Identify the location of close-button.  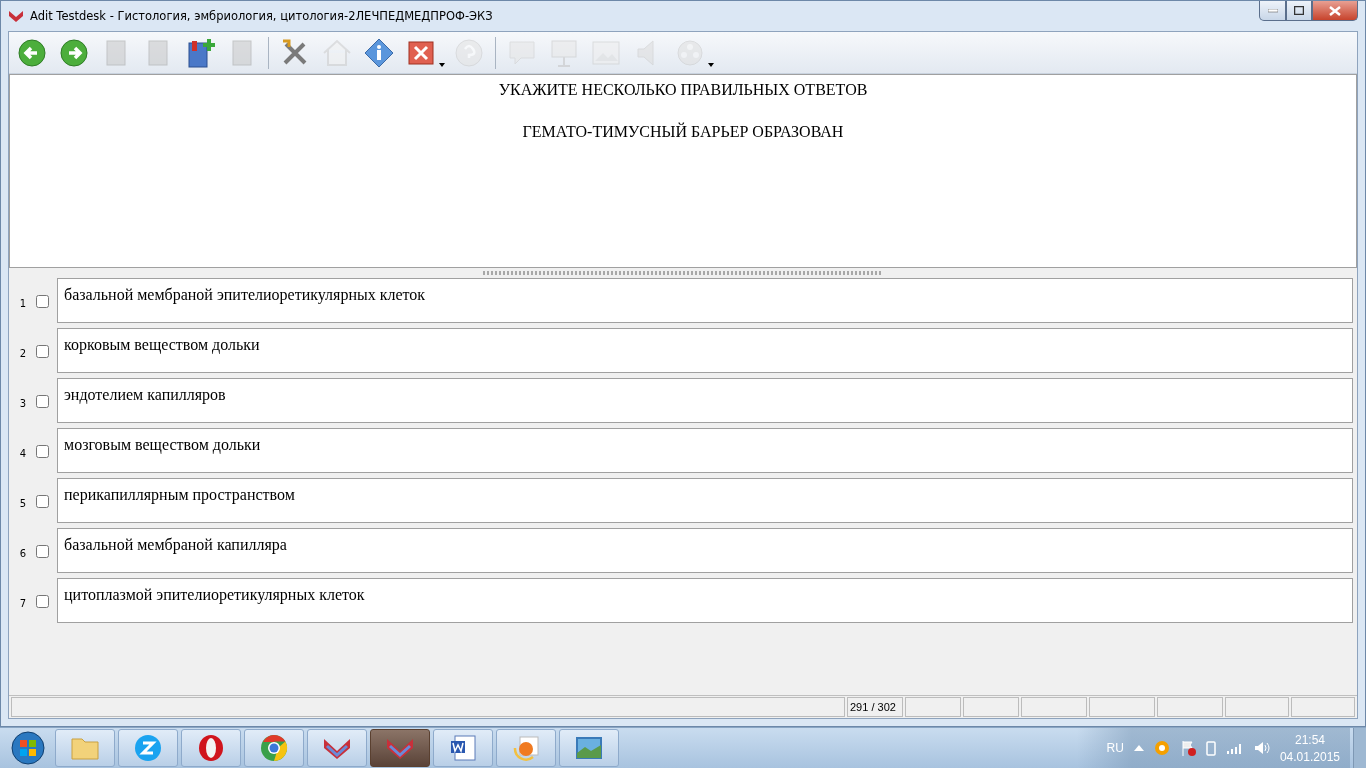
(1335, 11).